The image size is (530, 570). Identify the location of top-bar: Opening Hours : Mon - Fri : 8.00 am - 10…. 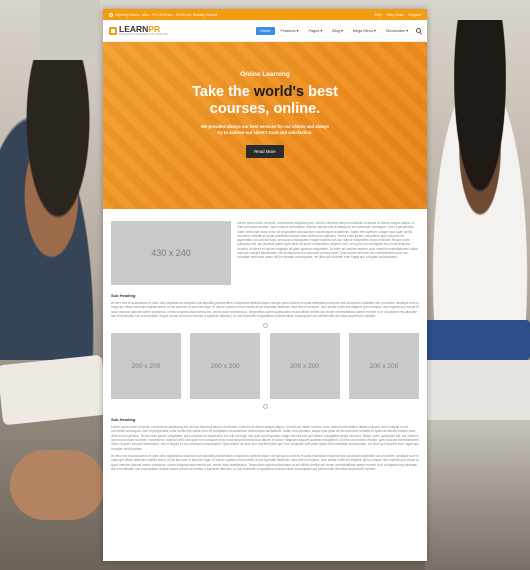
(265, 14).